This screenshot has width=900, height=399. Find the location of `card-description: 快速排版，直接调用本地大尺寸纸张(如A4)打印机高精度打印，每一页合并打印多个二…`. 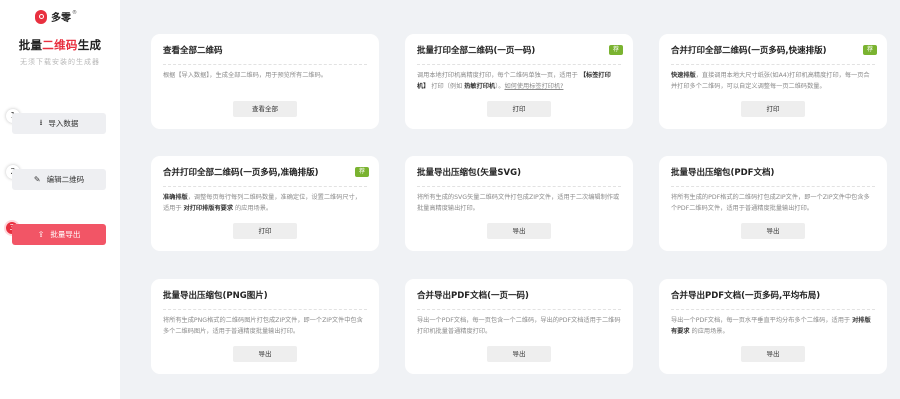

card-description: 快速排版，直接调用本地大尺寸纸张(如A4)打印机高精度打印，每一页合并打印多个二… is located at coordinates (770, 81).